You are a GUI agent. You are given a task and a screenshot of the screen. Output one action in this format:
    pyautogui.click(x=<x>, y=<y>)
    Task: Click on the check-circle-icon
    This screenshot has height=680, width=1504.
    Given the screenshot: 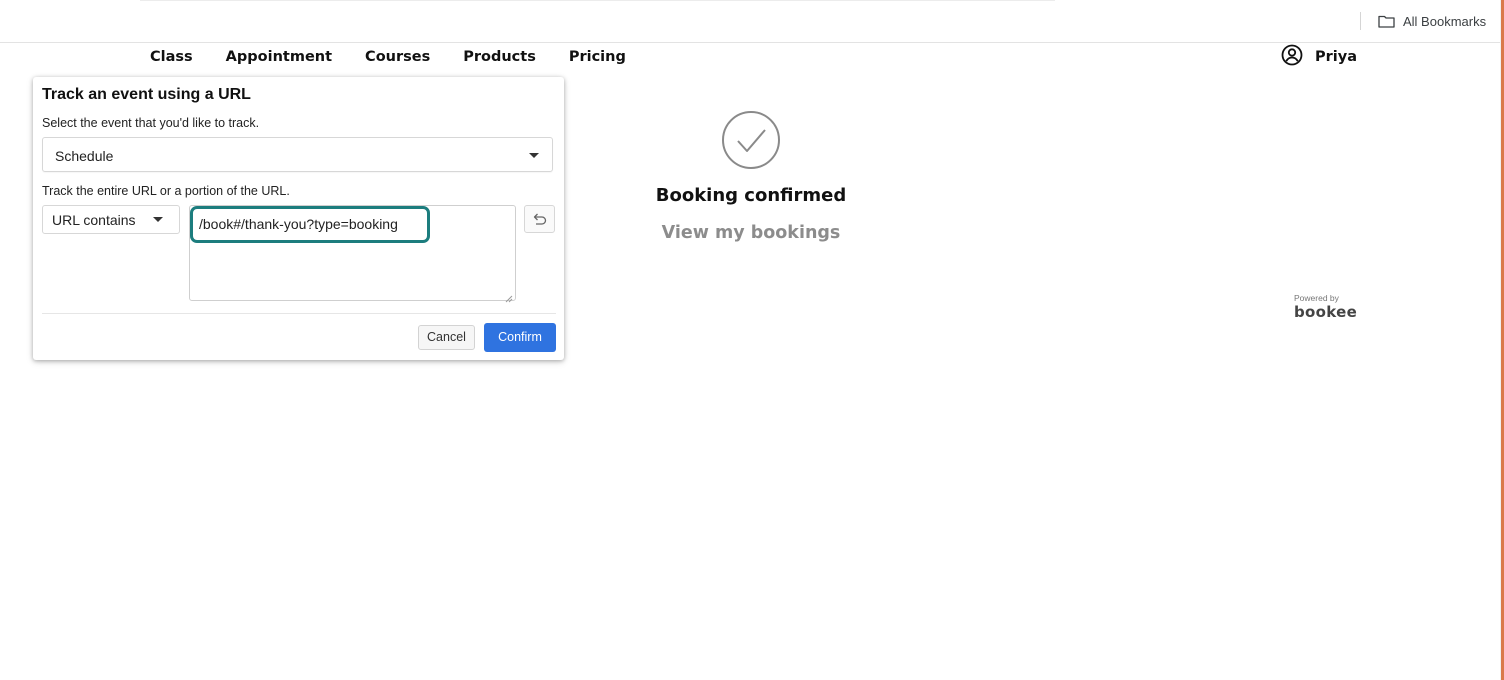 What is the action you would take?
    pyautogui.click(x=751, y=140)
    